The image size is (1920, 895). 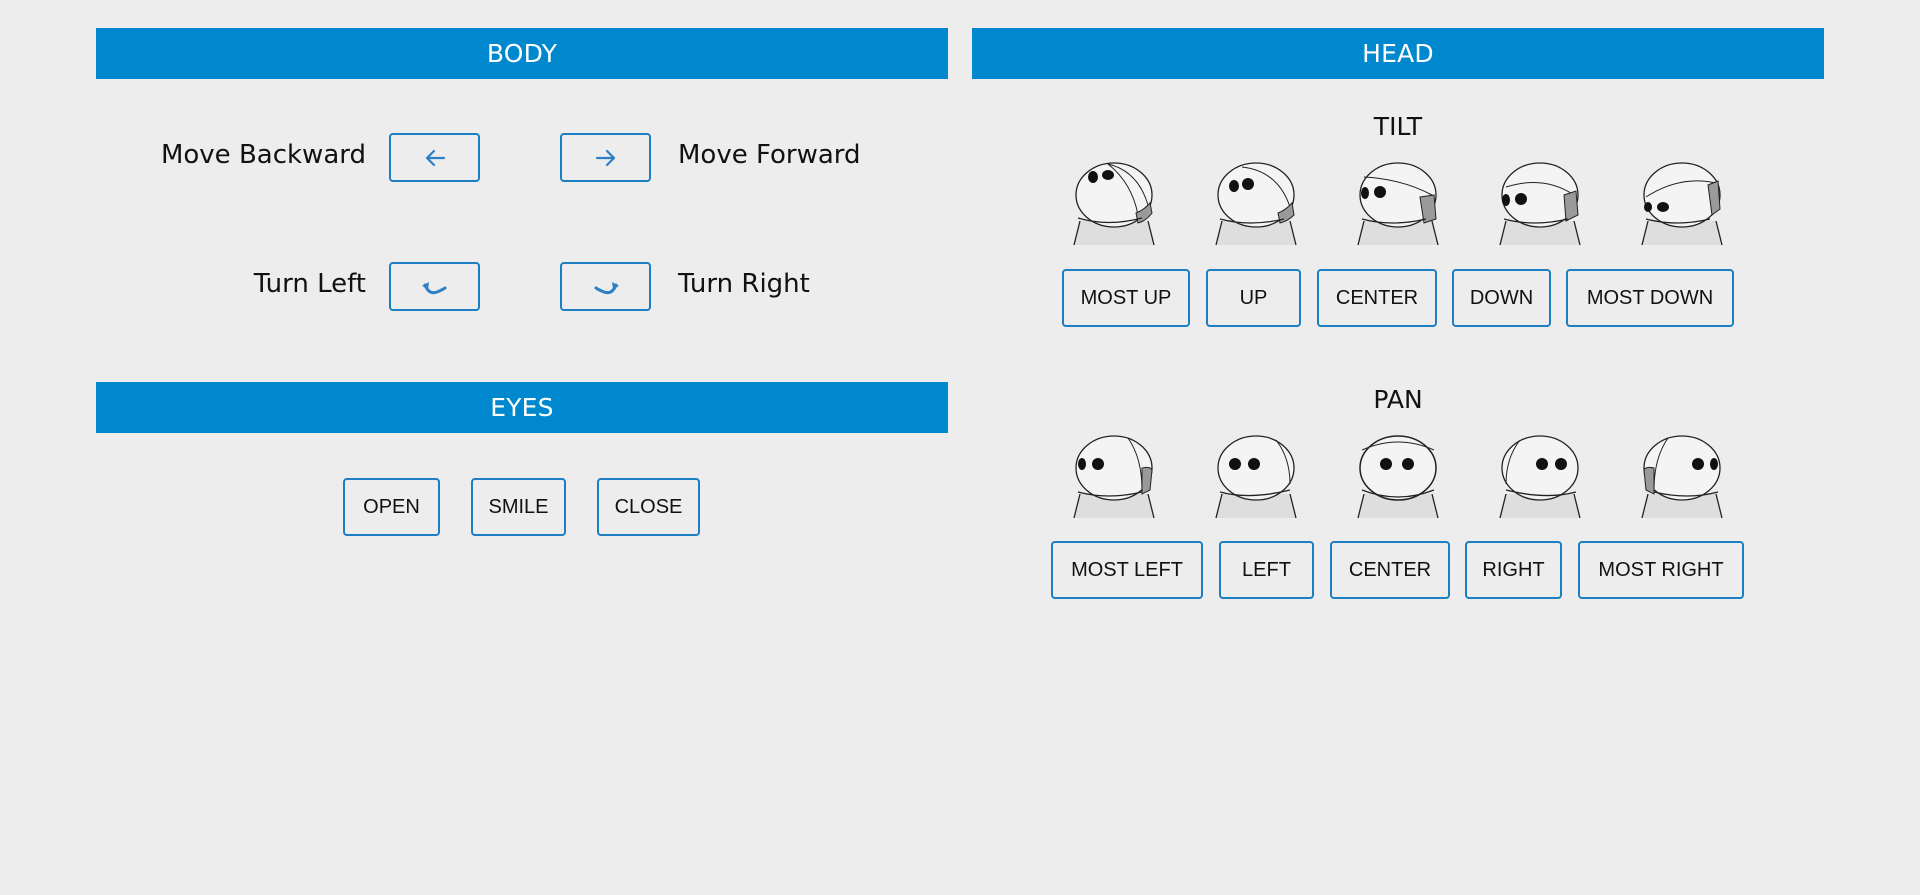 What do you see at coordinates (522, 407) in the screenshot?
I see `eyes-section-header: EYES` at bounding box center [522, 407].